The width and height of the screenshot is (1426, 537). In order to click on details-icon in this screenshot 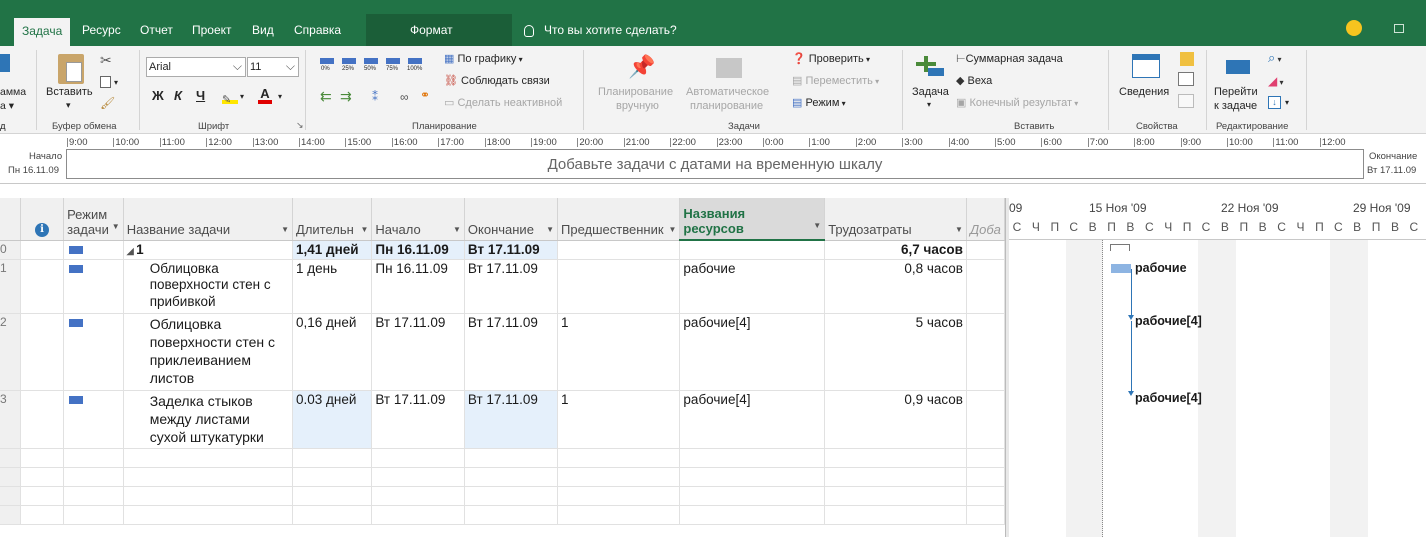, I will do `click(1186, 79)`.